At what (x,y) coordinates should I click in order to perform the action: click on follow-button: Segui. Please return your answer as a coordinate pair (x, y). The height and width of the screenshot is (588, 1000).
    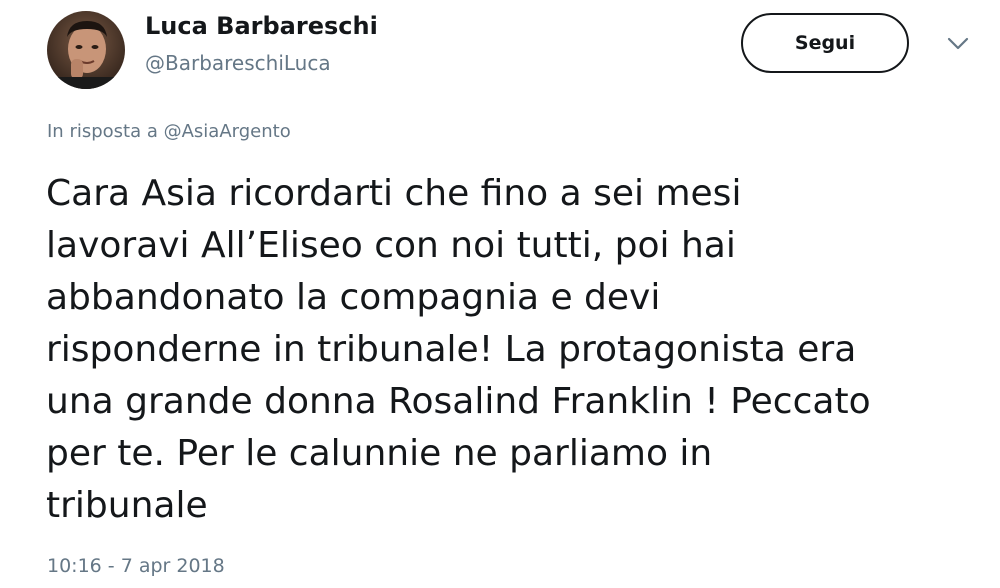
    Looking at the image, I should click on (825, 43).